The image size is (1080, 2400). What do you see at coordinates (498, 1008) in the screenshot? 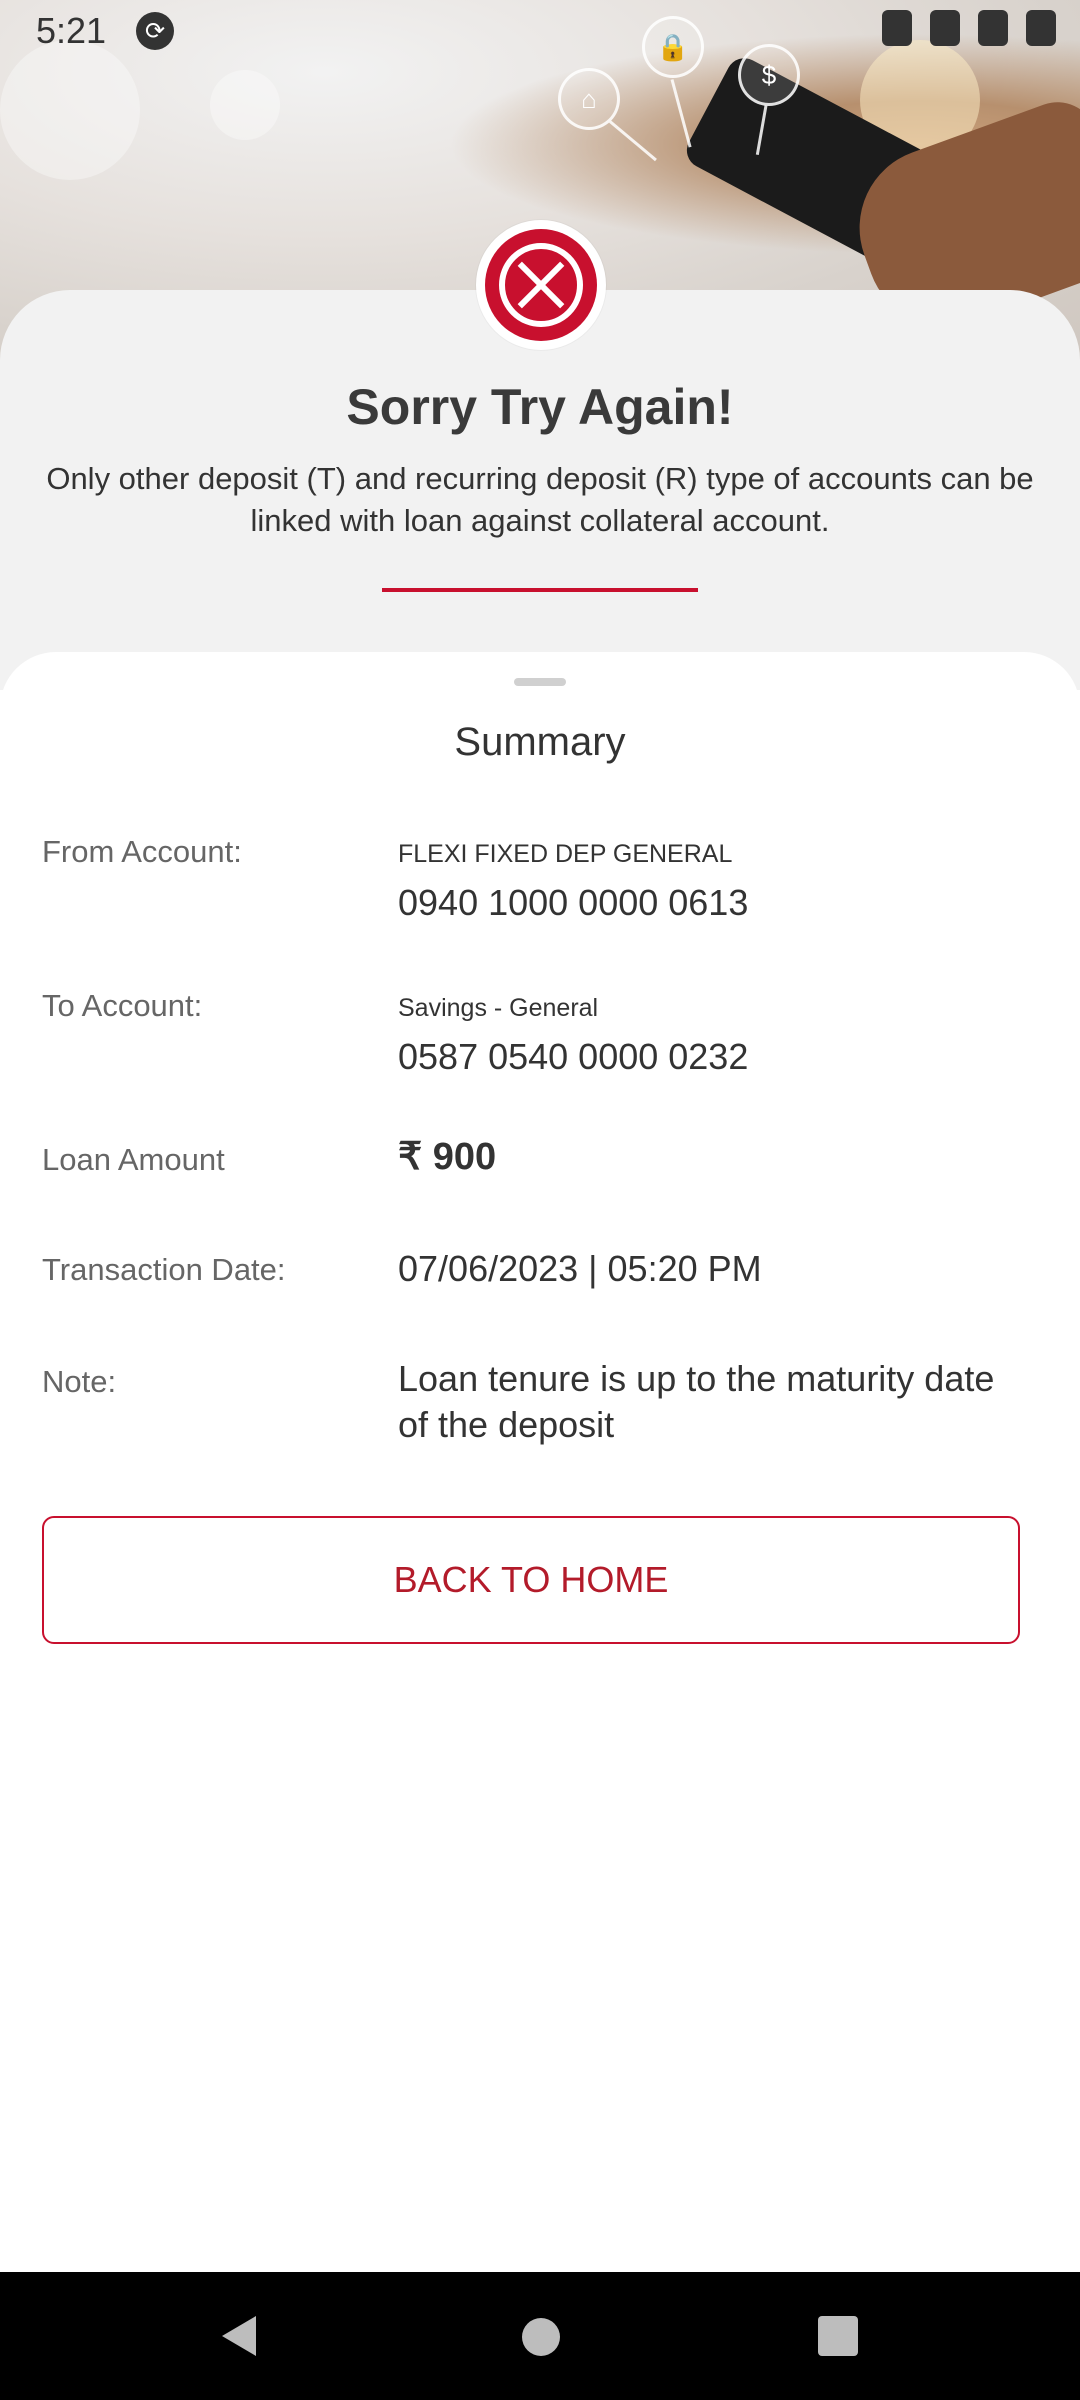
I see `to-account-name: Savings - General` at bounding box center [498, 1008].